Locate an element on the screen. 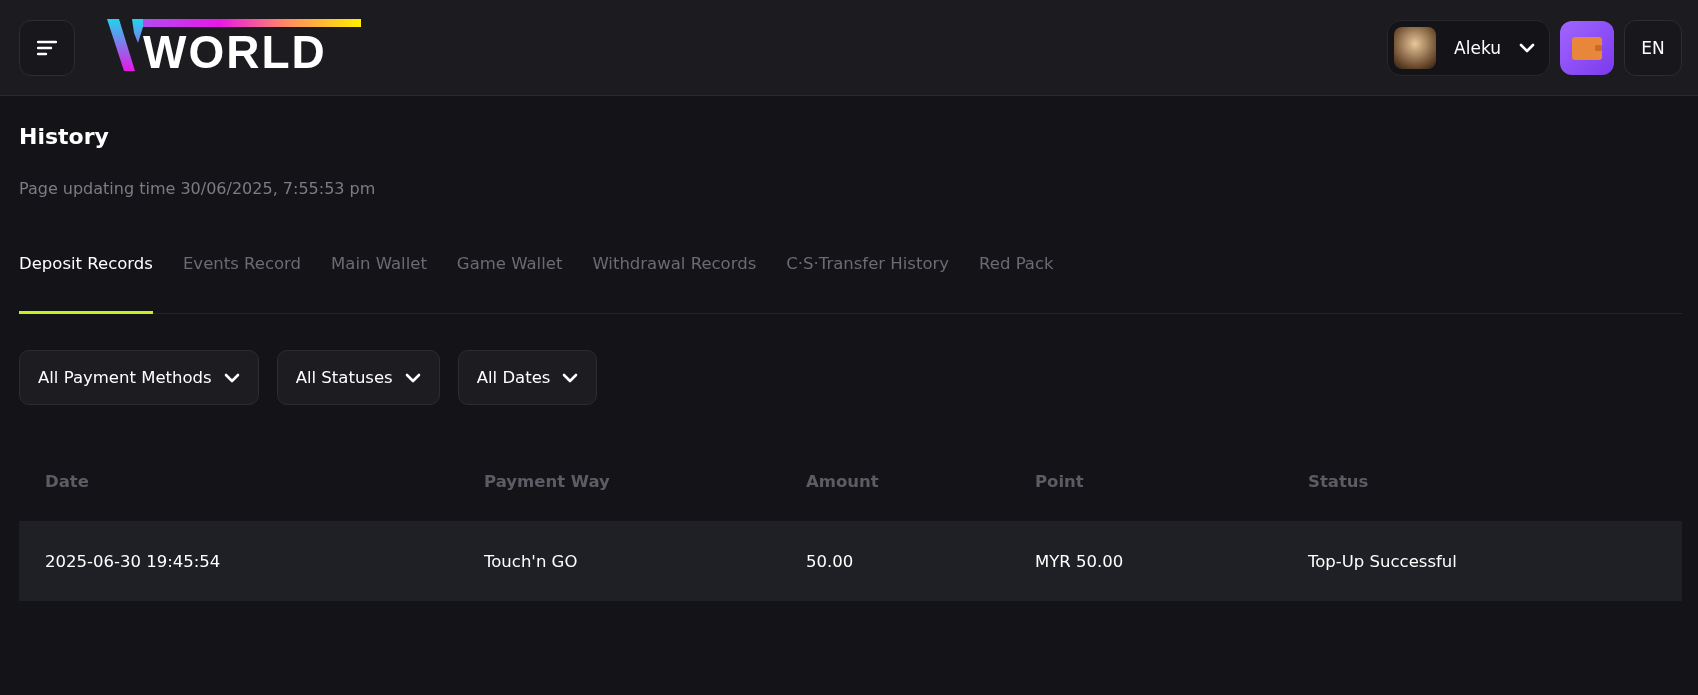 The width and height of the screenshot is (1698, 695). table-cell-text: Touch'n GO is located at coordinates (531, 561).